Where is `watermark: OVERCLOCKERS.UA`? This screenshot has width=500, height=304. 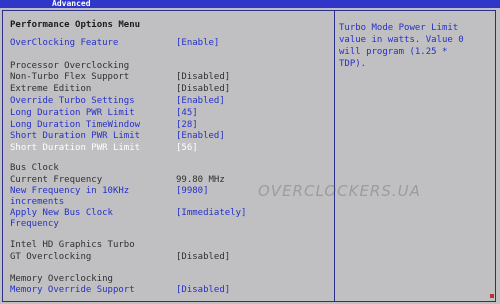 watermark: OVERCLOCKERS.UA is located at coordinates (339, 191).